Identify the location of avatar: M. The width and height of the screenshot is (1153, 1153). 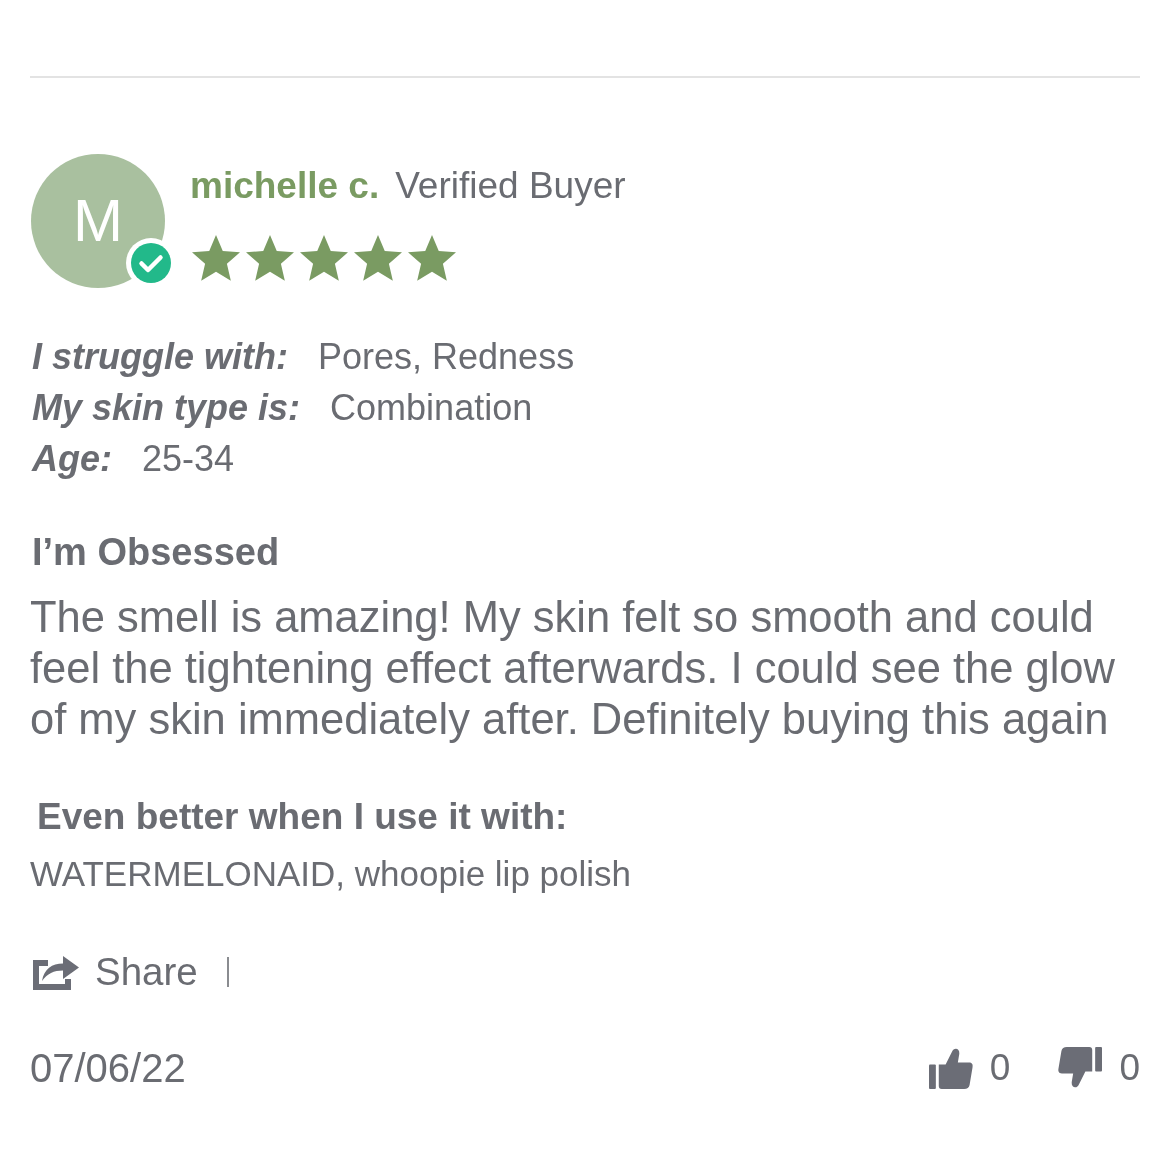
(98, 221).